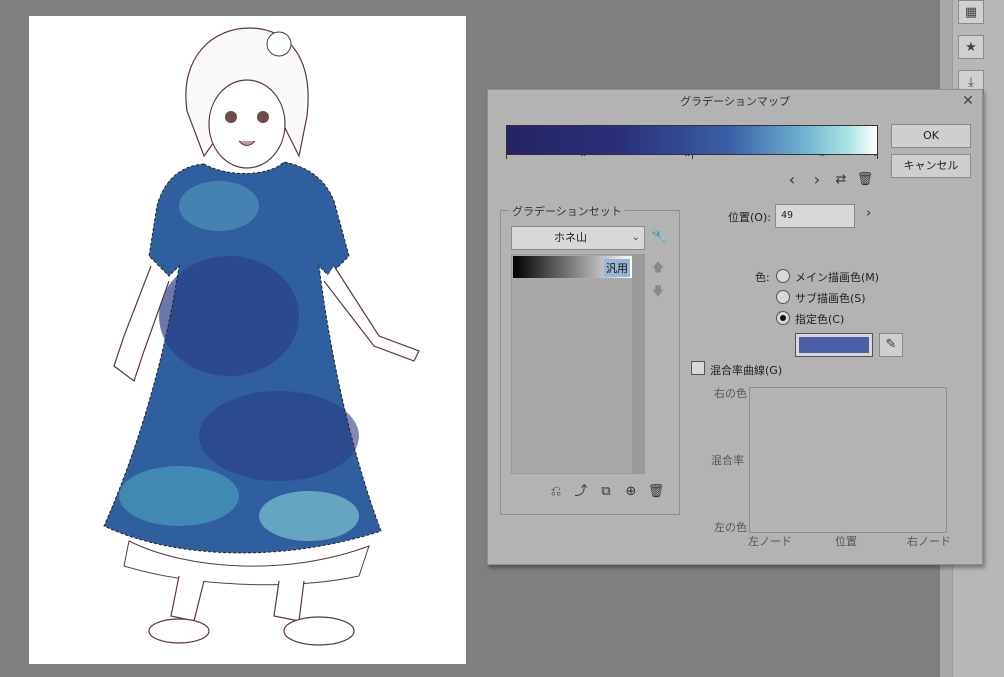 This screenshot has height=677, width=1004. I want to click on position-input: 49, so click(815, 216).